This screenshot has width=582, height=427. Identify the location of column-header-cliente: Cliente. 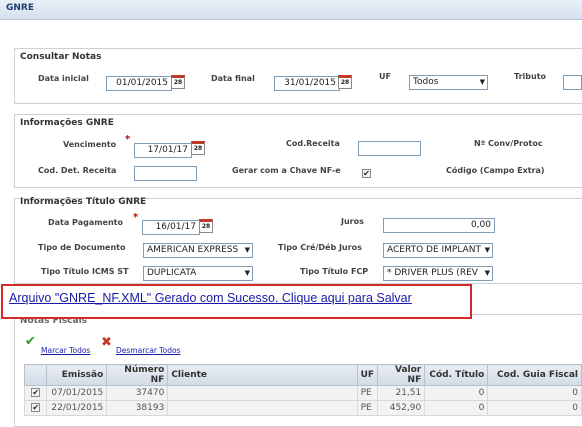
(262, 375).